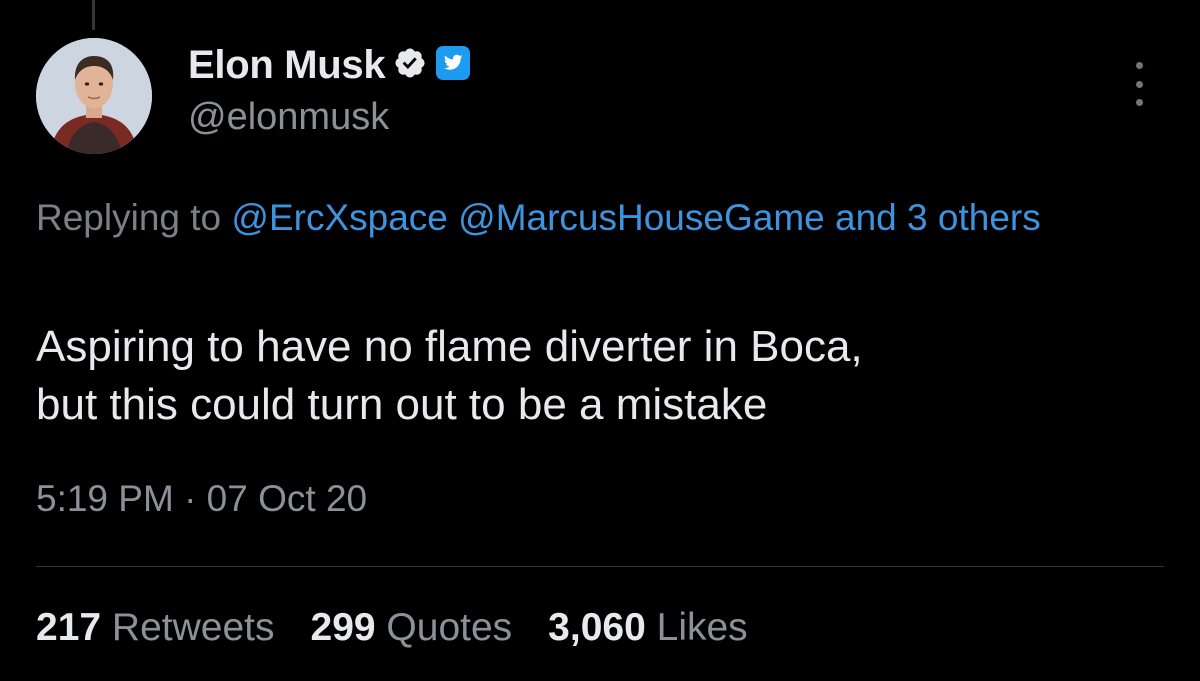 Image resolution: width=1200 pixels, height=681 pixels. Describe the element at coordinates (287, 65) in the screenshot. I see `author-display-name: Elon Musk` at that location.